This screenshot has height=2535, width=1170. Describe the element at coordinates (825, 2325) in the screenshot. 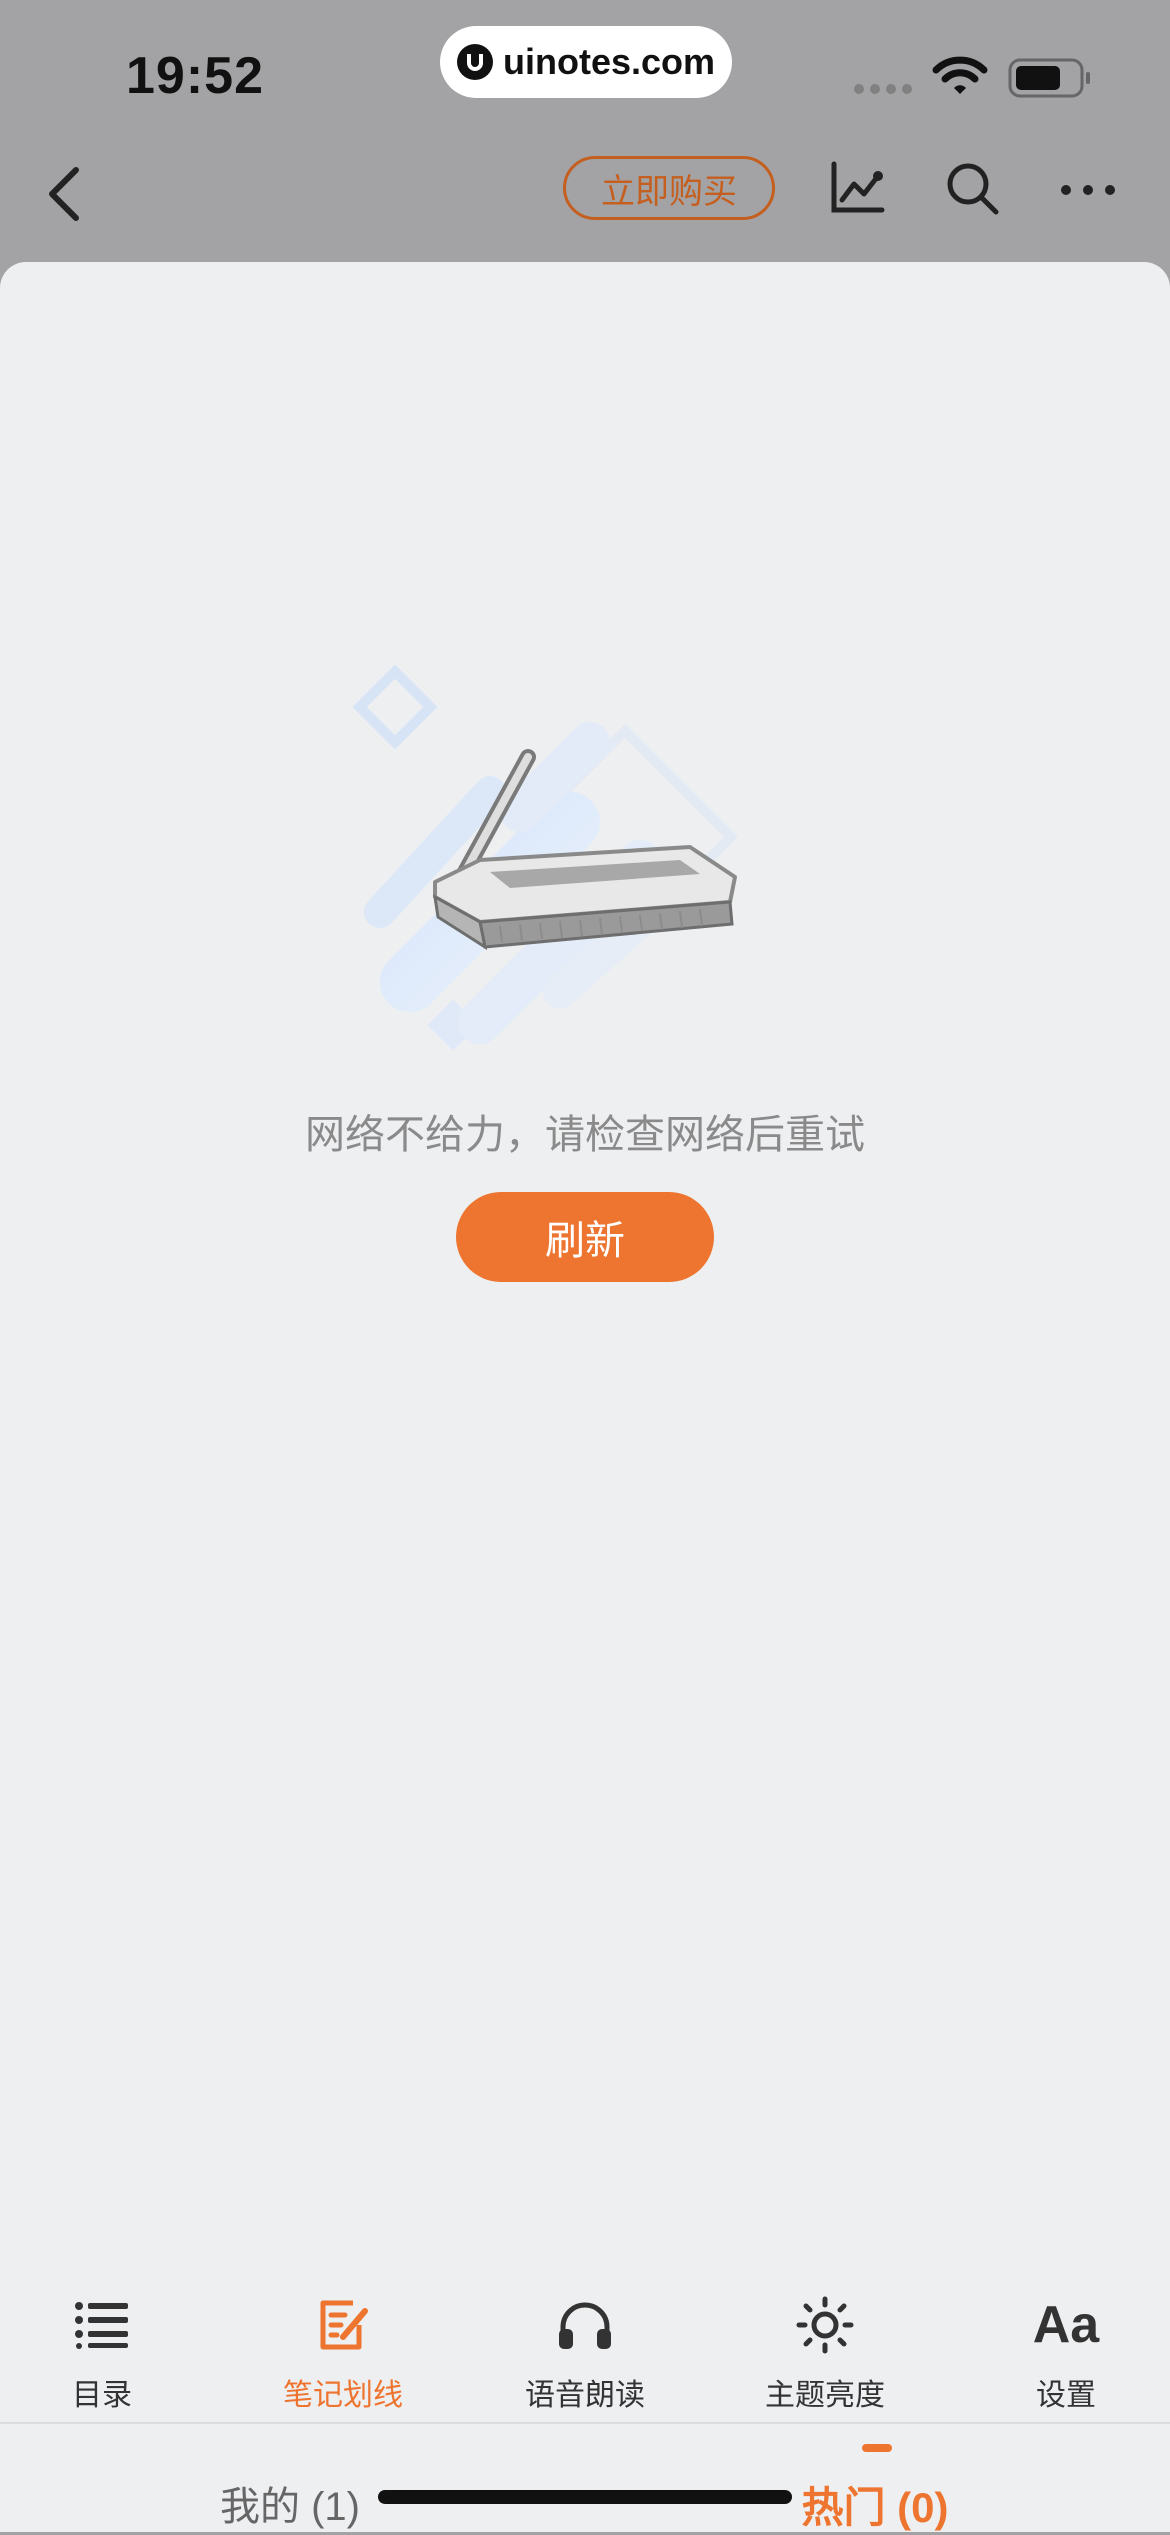

I see `brightness-icon` at that location.